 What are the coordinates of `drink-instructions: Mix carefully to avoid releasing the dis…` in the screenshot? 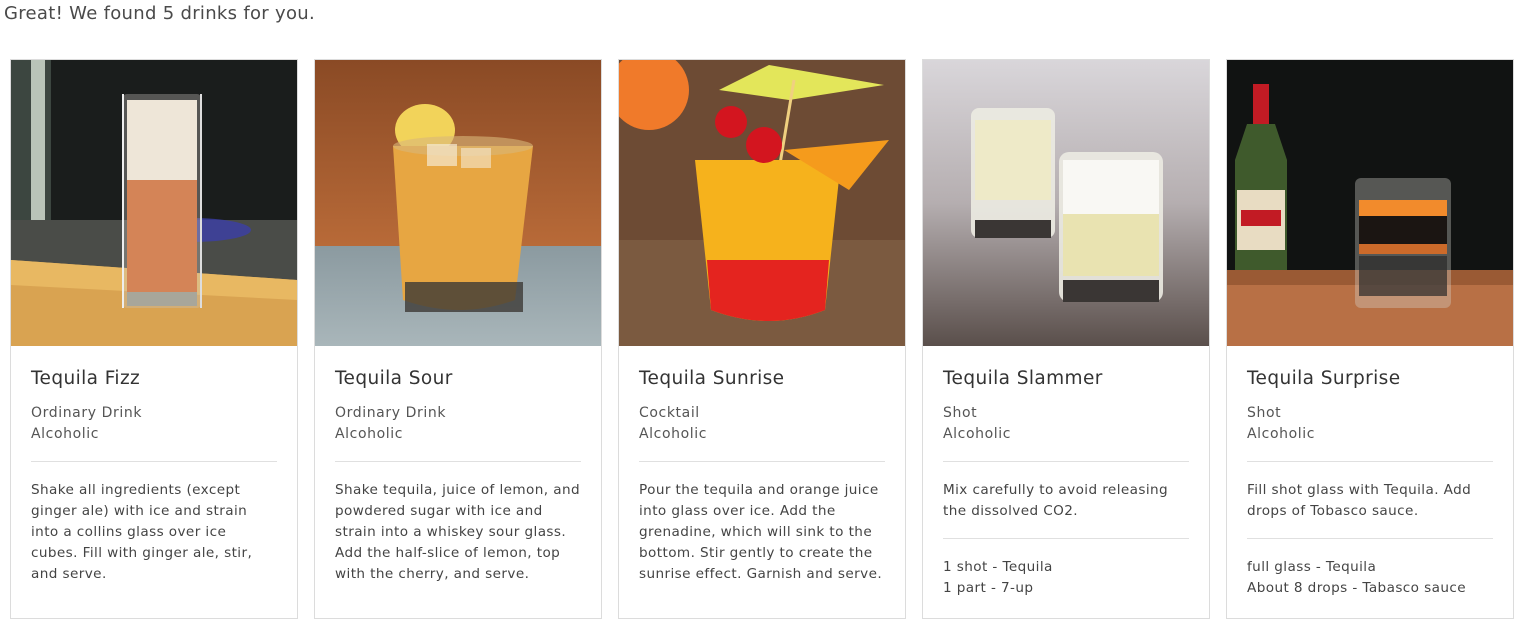 It's located at (1056, 500).